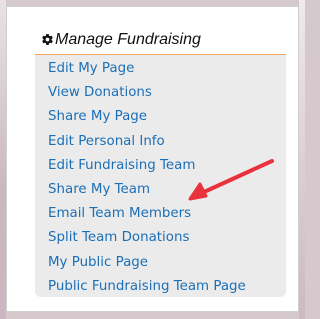  I want to click on arrow-head, so click(198, 191).